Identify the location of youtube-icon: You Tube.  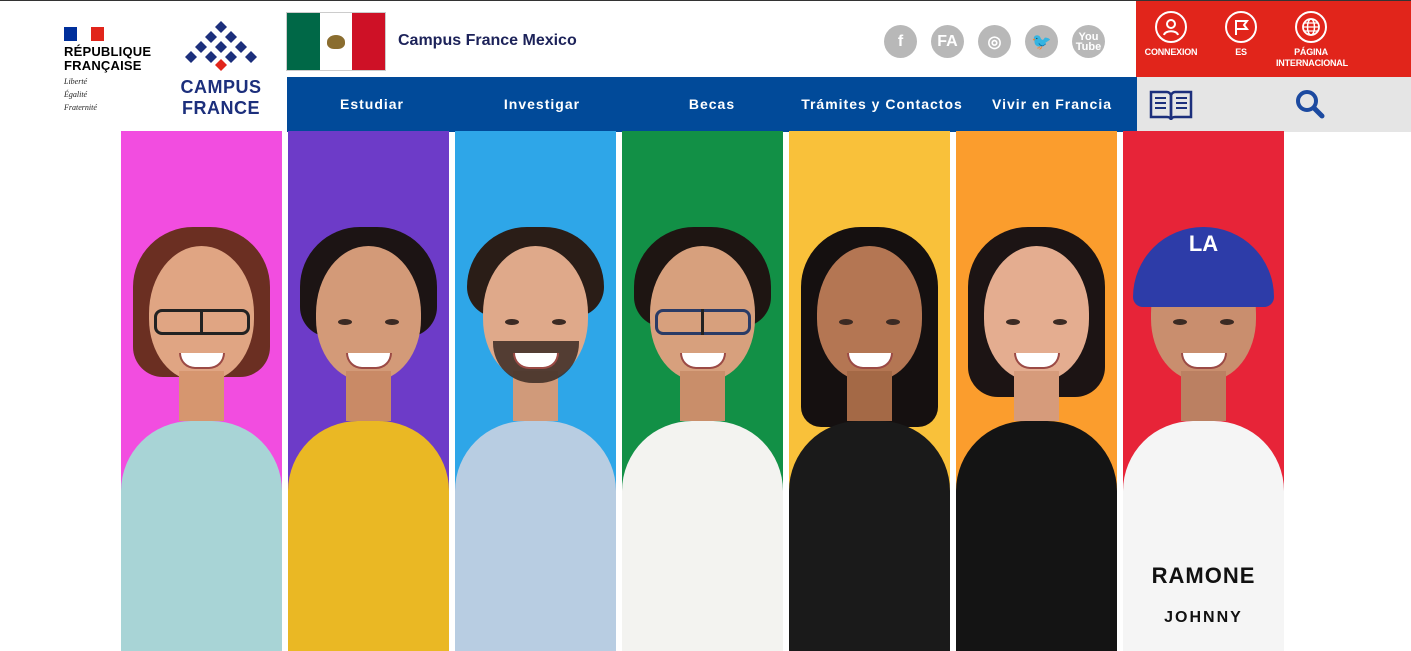
(1088, 41).